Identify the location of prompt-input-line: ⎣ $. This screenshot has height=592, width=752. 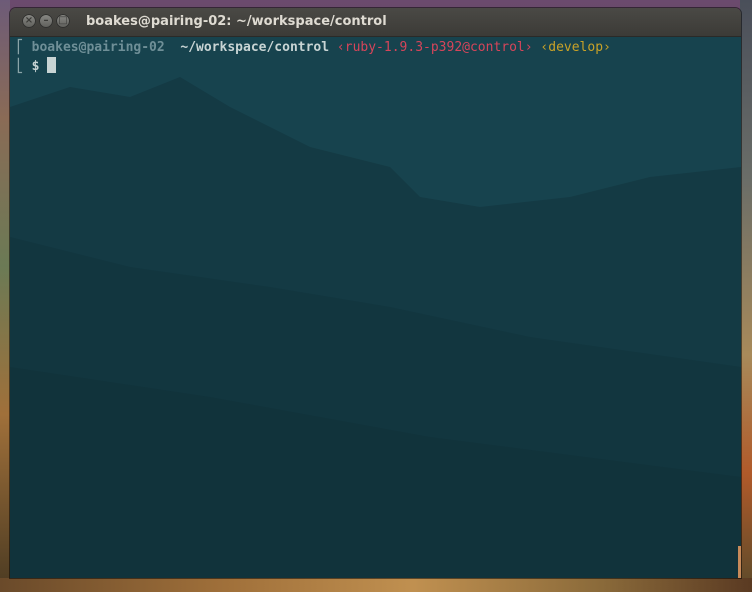
(36, 66).